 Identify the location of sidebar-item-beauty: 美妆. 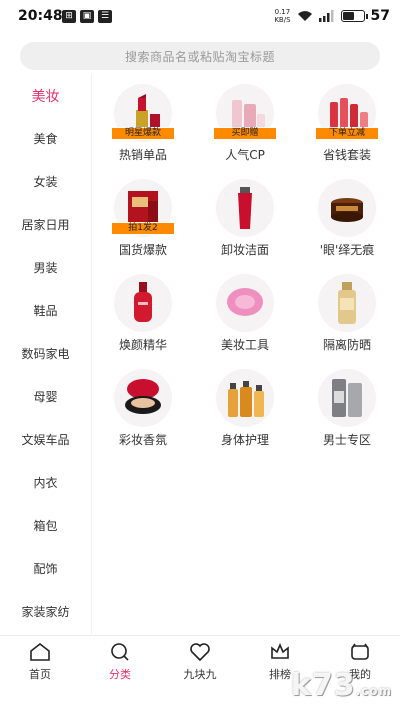
(45, 95).